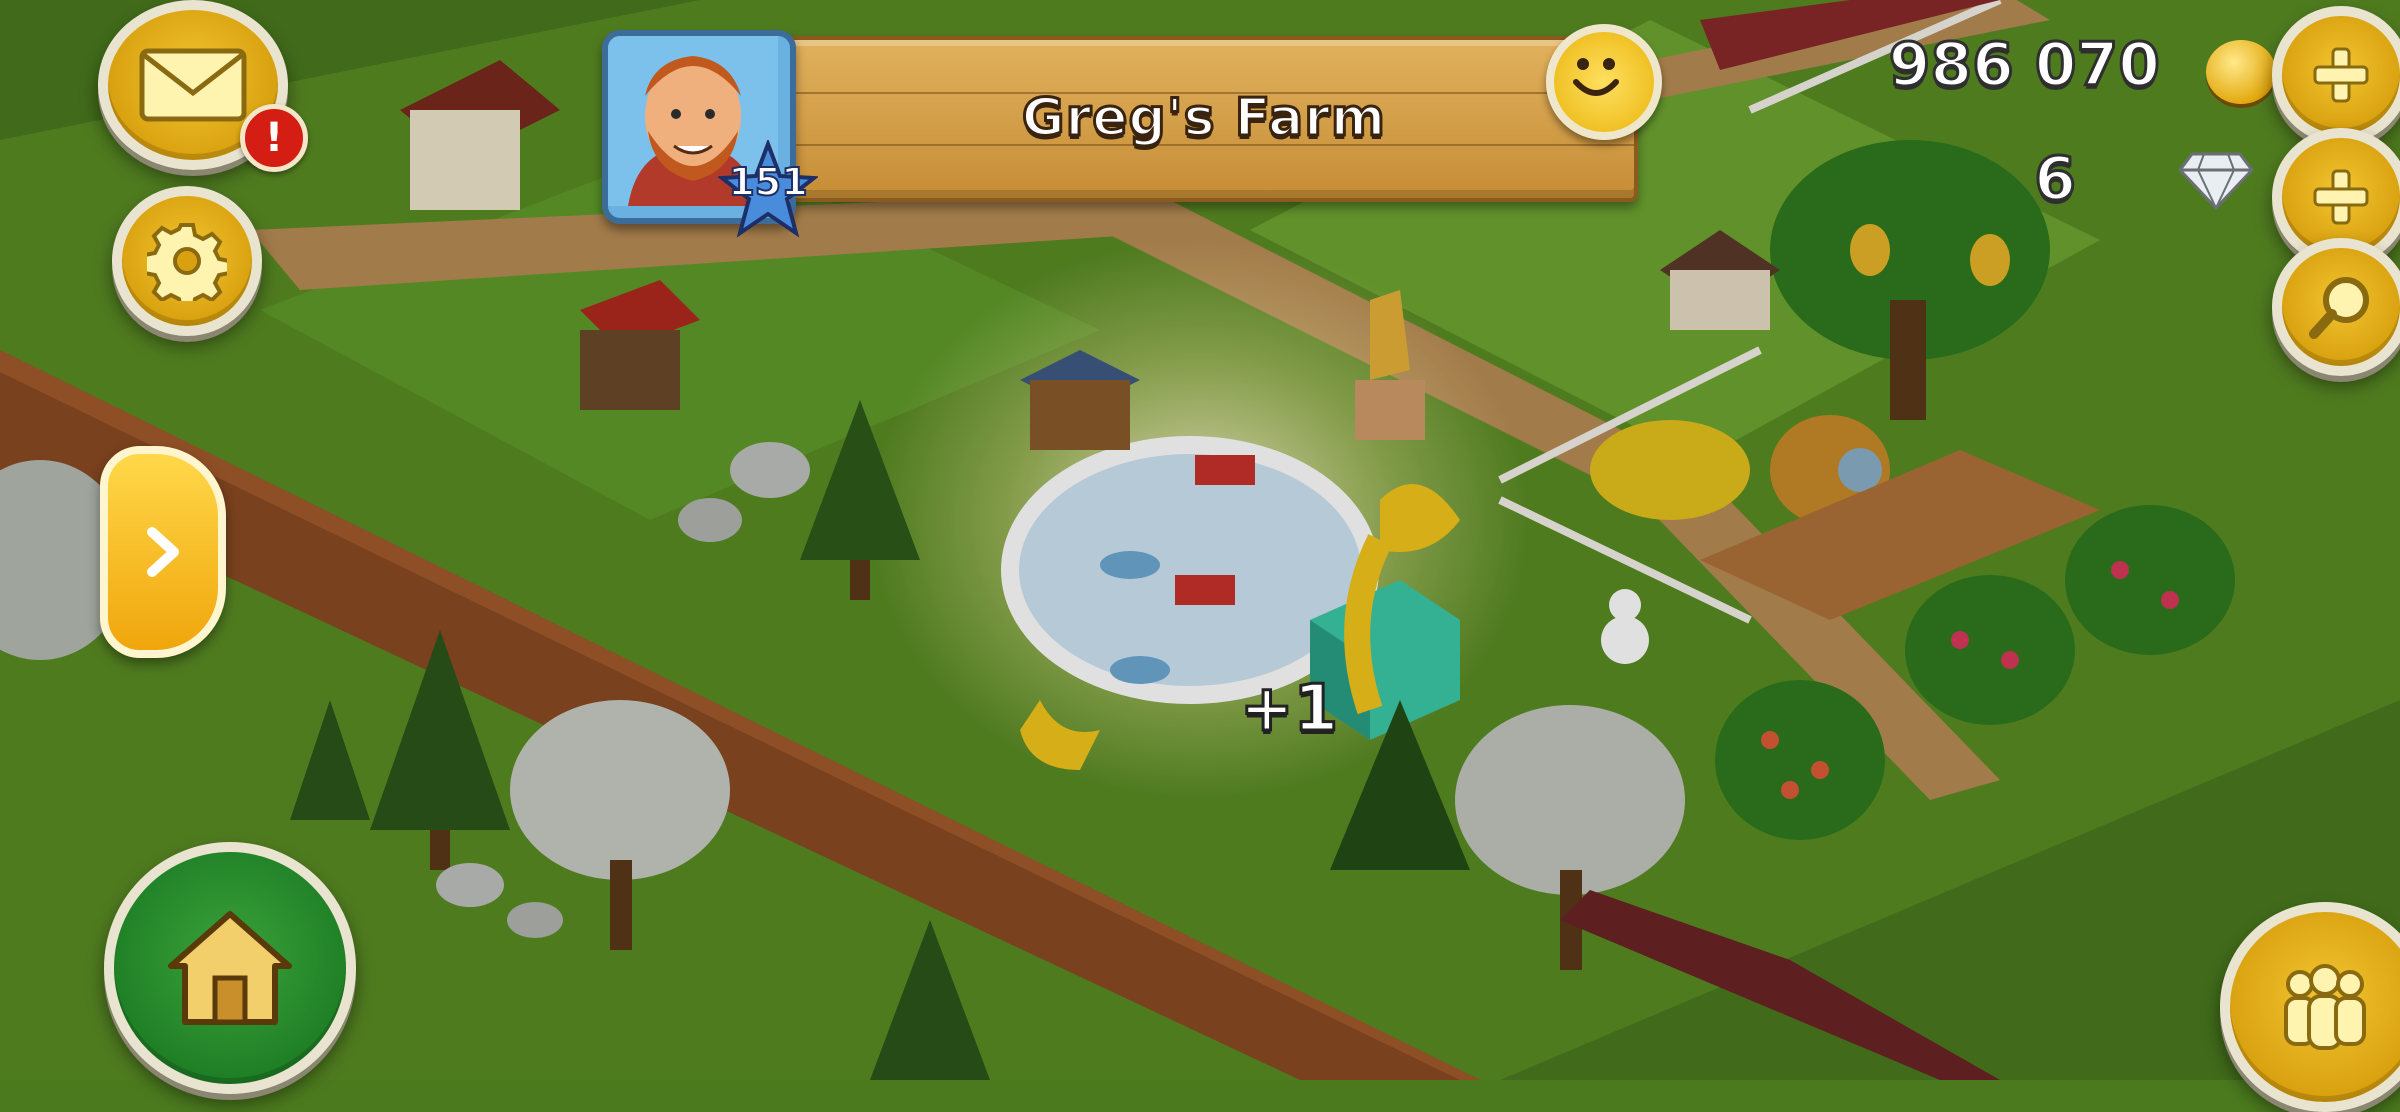 This screenshot has height=1112, width=2400. Describe the element at coordinates (2325, 1007) in the screenshot. I see `people-icon` at that location.